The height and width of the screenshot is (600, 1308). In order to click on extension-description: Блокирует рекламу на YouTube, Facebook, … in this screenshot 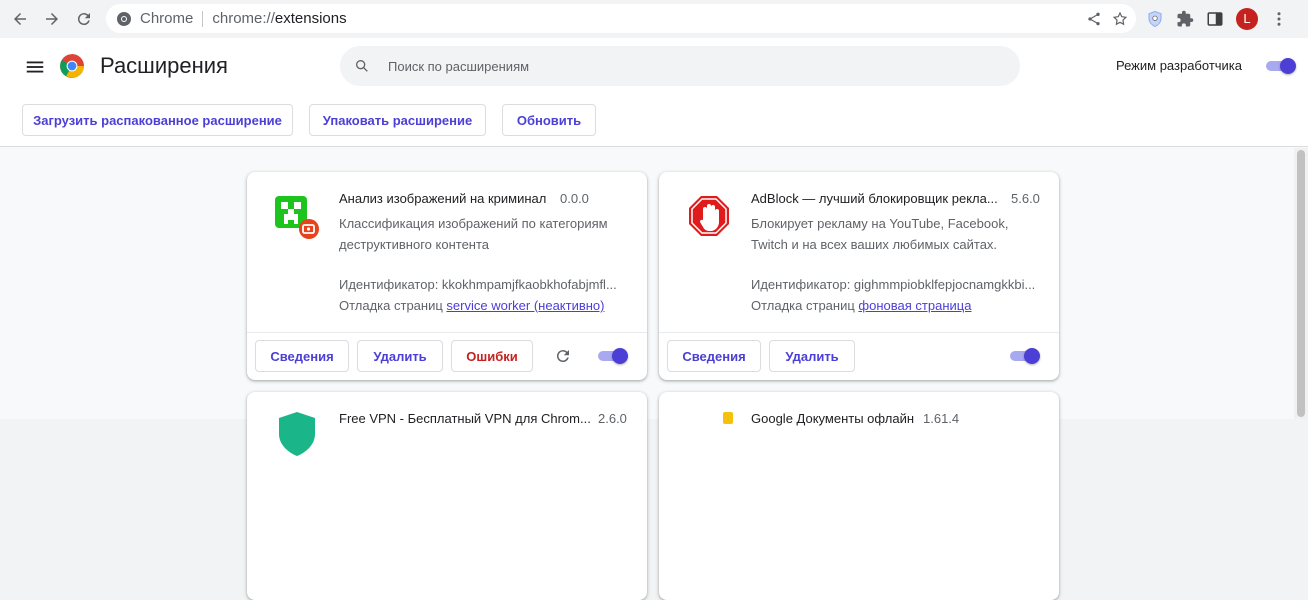, I will do `click(880, 234)`.